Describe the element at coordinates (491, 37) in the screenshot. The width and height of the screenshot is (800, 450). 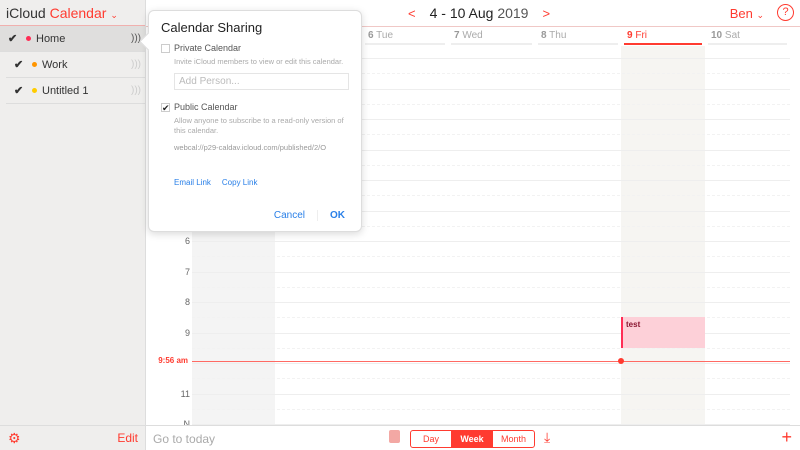
I see `day-header: 7 Wed` at that location.